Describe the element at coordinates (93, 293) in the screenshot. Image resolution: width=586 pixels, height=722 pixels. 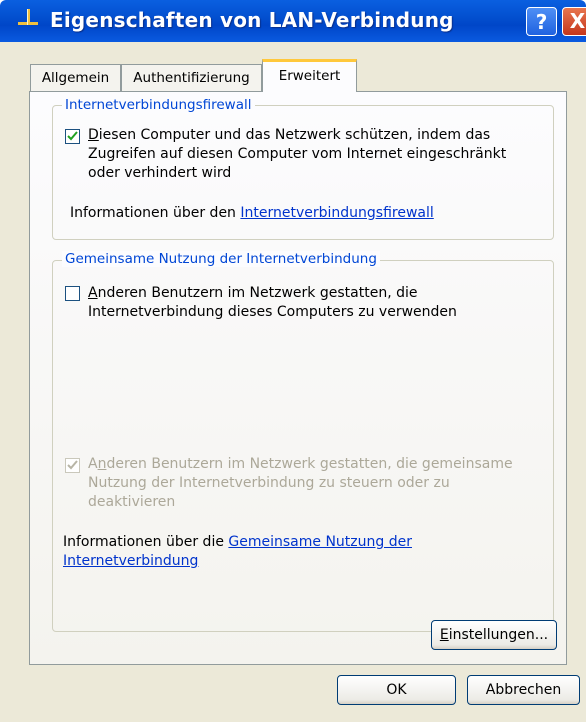
I see `label-accelerator: A` at that location.